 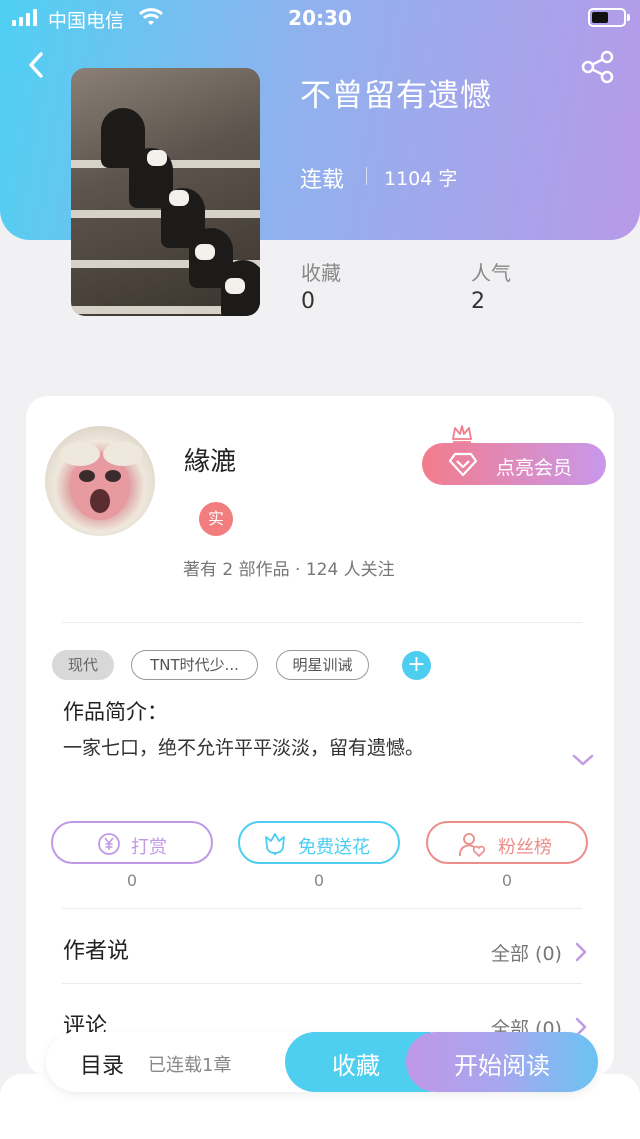 I want to click on tag-item: 明星训诫, so click(x=322, y=665).